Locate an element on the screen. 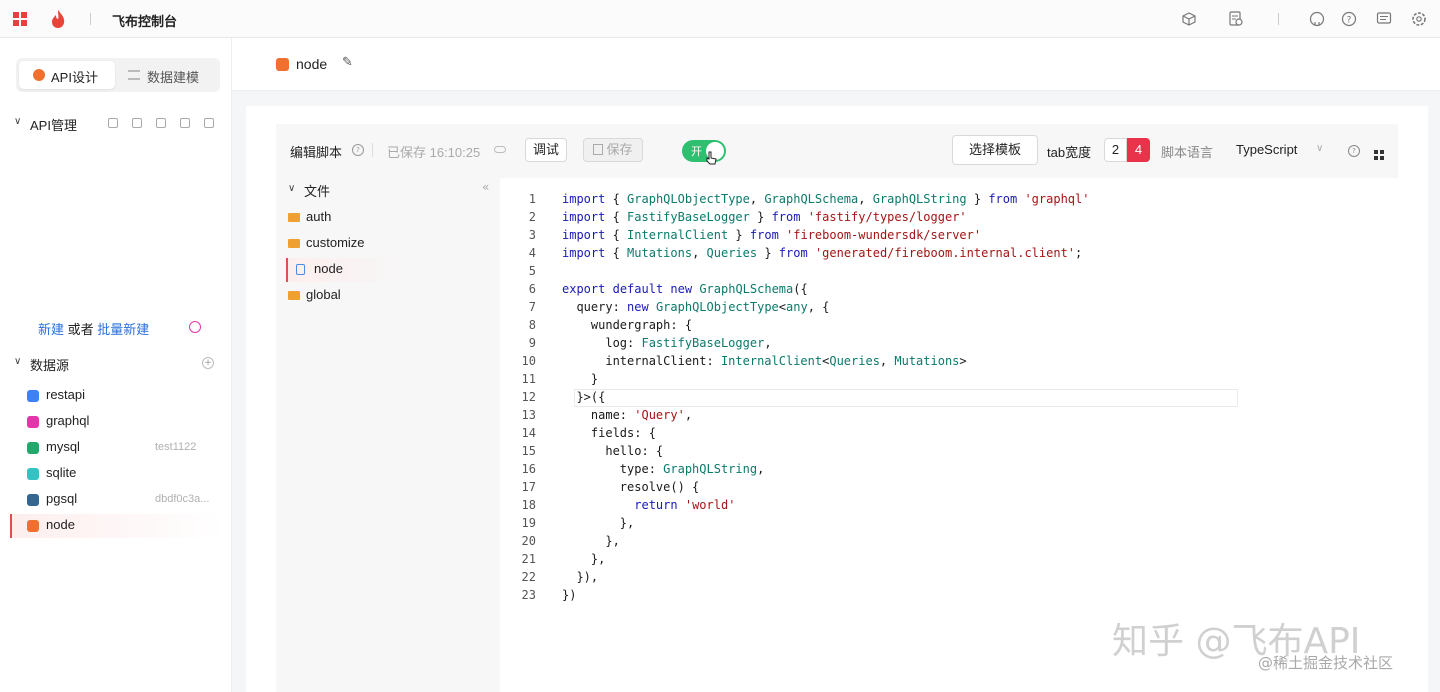  tab-width-label: tab宽度 is located at coordinates (1069, 152).